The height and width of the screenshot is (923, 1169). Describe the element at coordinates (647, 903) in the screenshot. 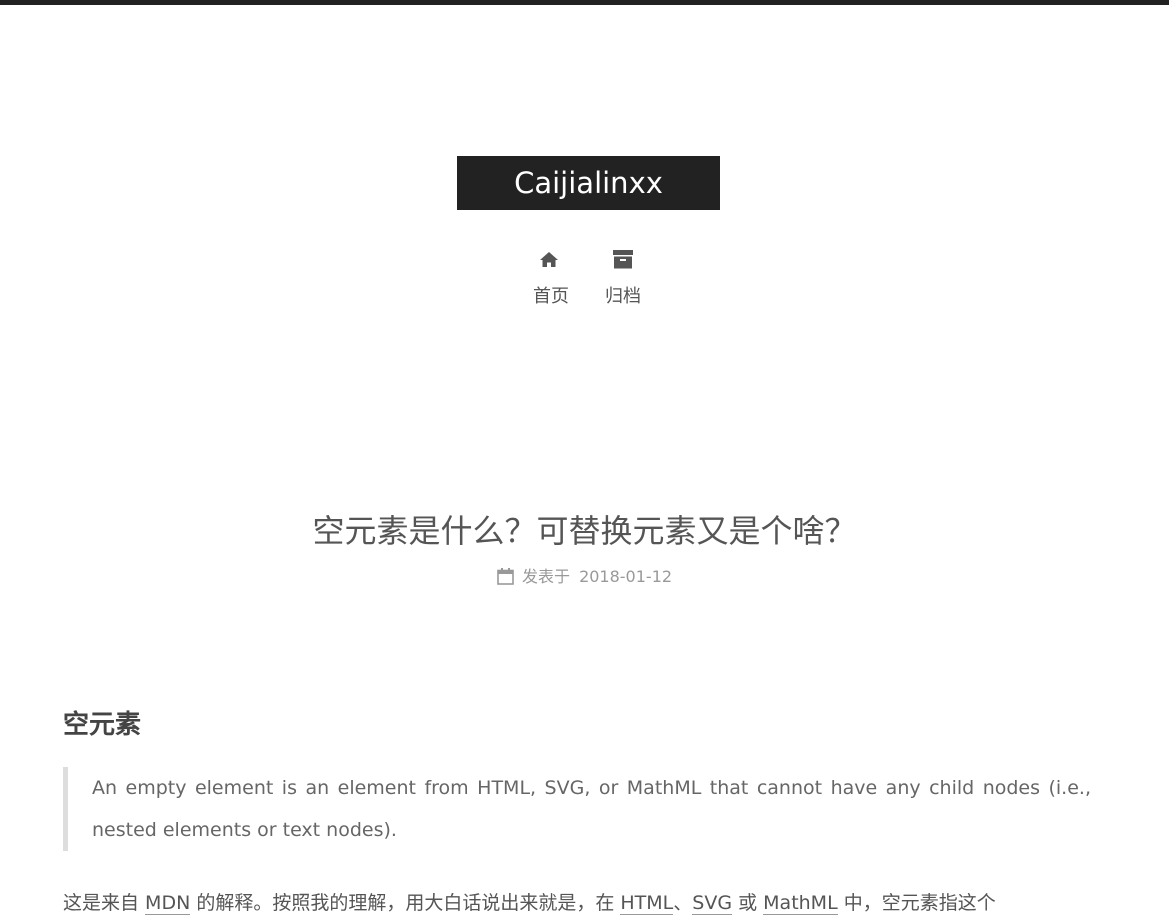

I see `link-html: HTML` at that location.